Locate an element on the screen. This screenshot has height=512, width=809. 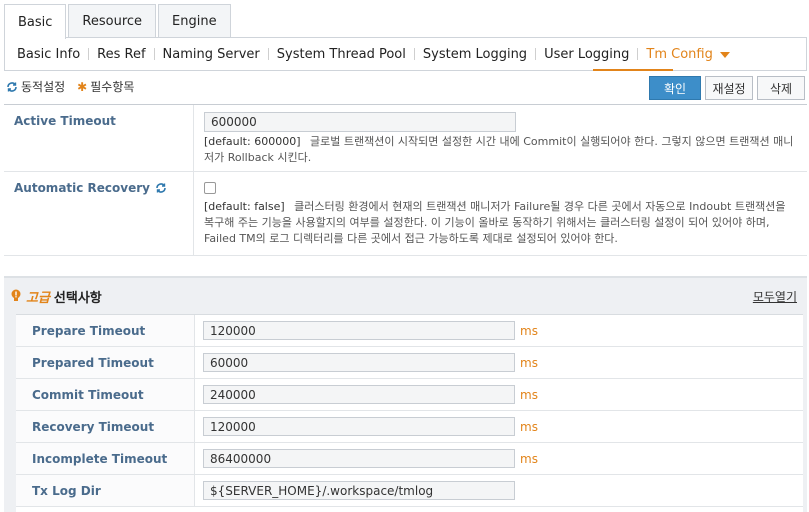
legend-required: ✱ 필수항목 is located at coordinates (105, 86).